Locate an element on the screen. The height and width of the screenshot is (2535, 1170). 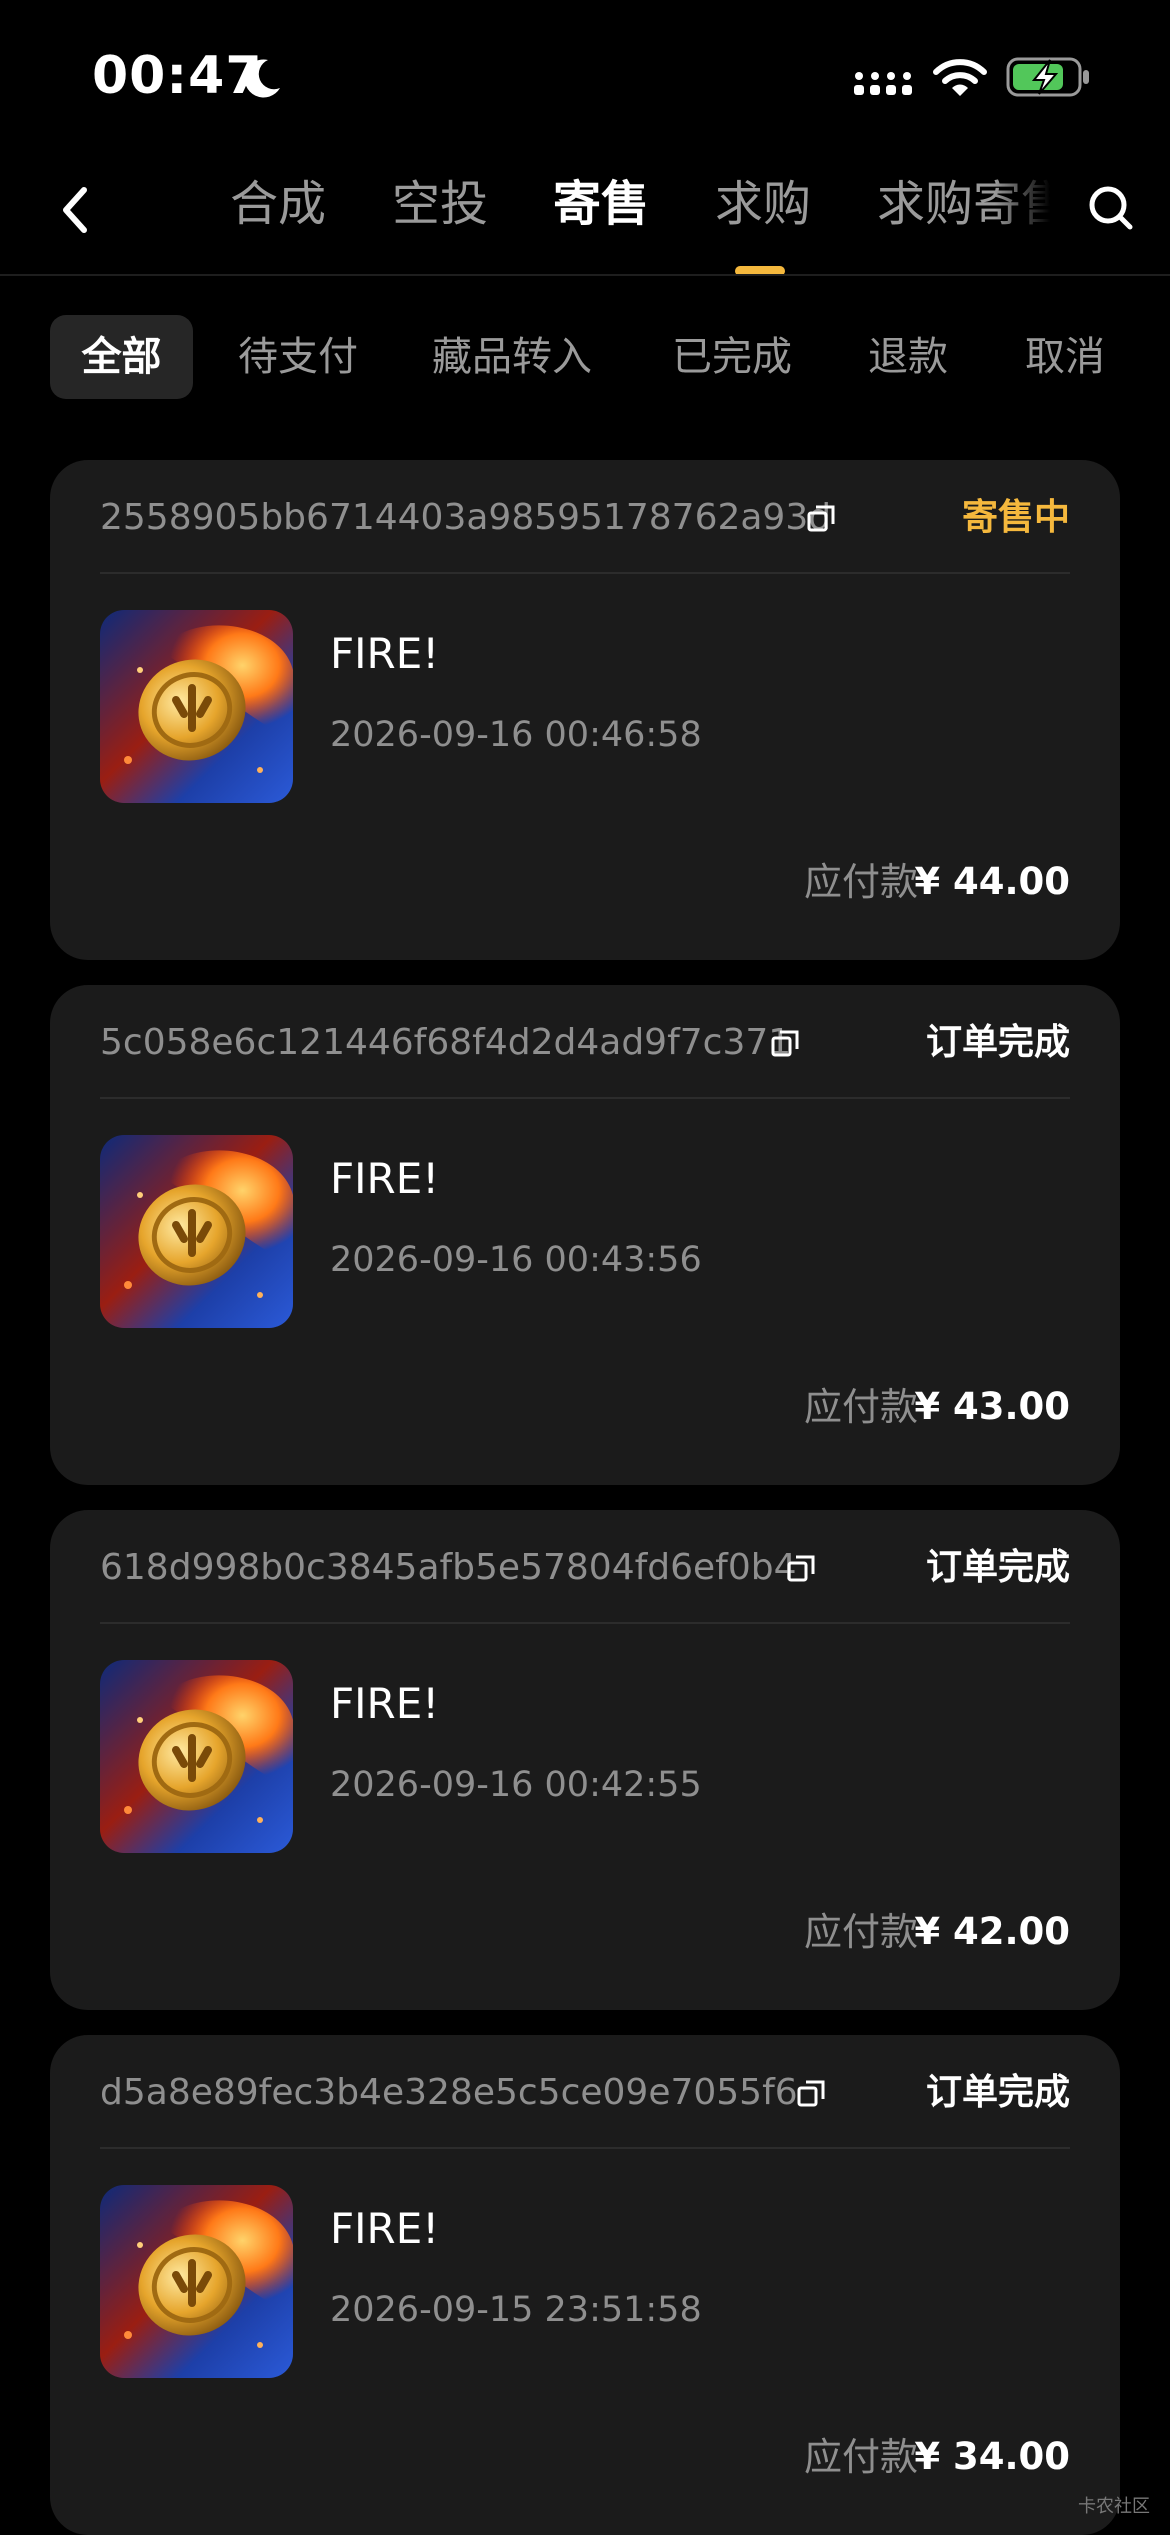
tab-purchase-request: 求购 is located at coordinates (763, 204).